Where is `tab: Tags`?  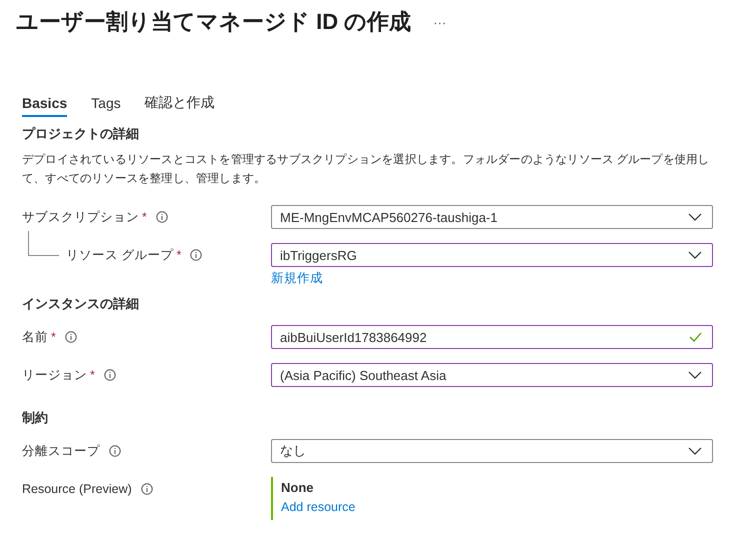
tab: Tags is located at coordinates (106, 104).